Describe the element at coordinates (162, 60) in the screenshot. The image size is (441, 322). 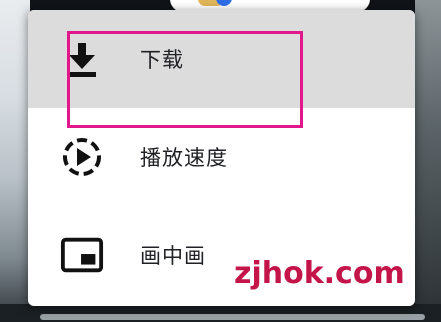
I see `menu-item-label: 下载` at that location.